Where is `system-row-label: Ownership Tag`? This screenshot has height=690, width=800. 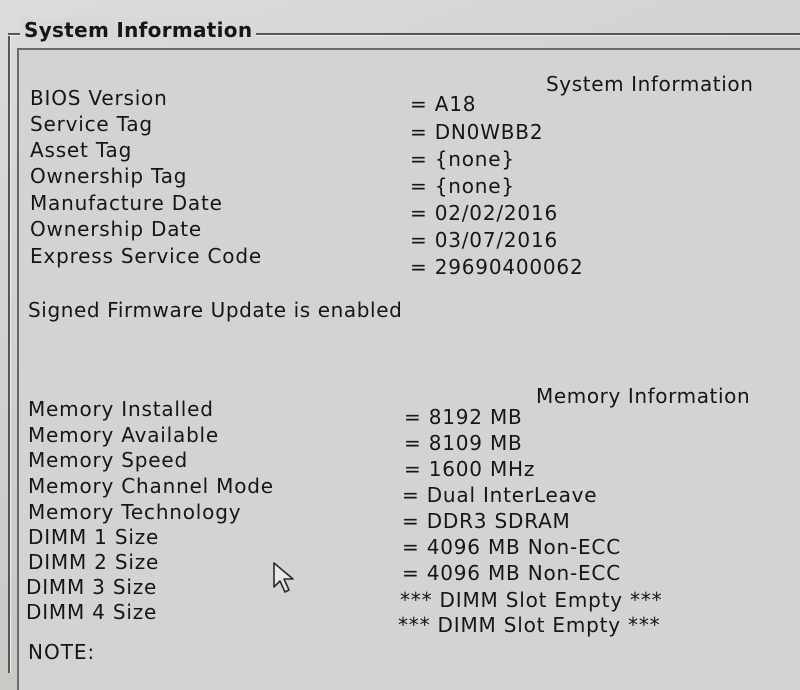 system-row-label: Ownership Tag is located at coordinates (109, 176).